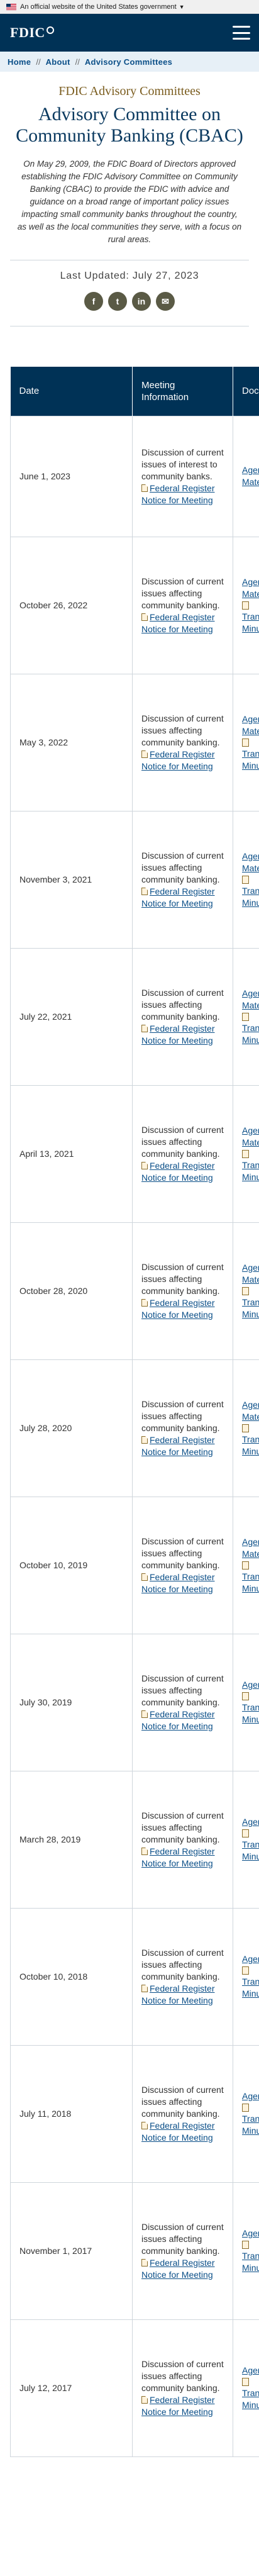  What do you see at coordinates (19, 62) in the screenshot?
I see `breadcrumb-home: Home` at bounding box center [19, 62].